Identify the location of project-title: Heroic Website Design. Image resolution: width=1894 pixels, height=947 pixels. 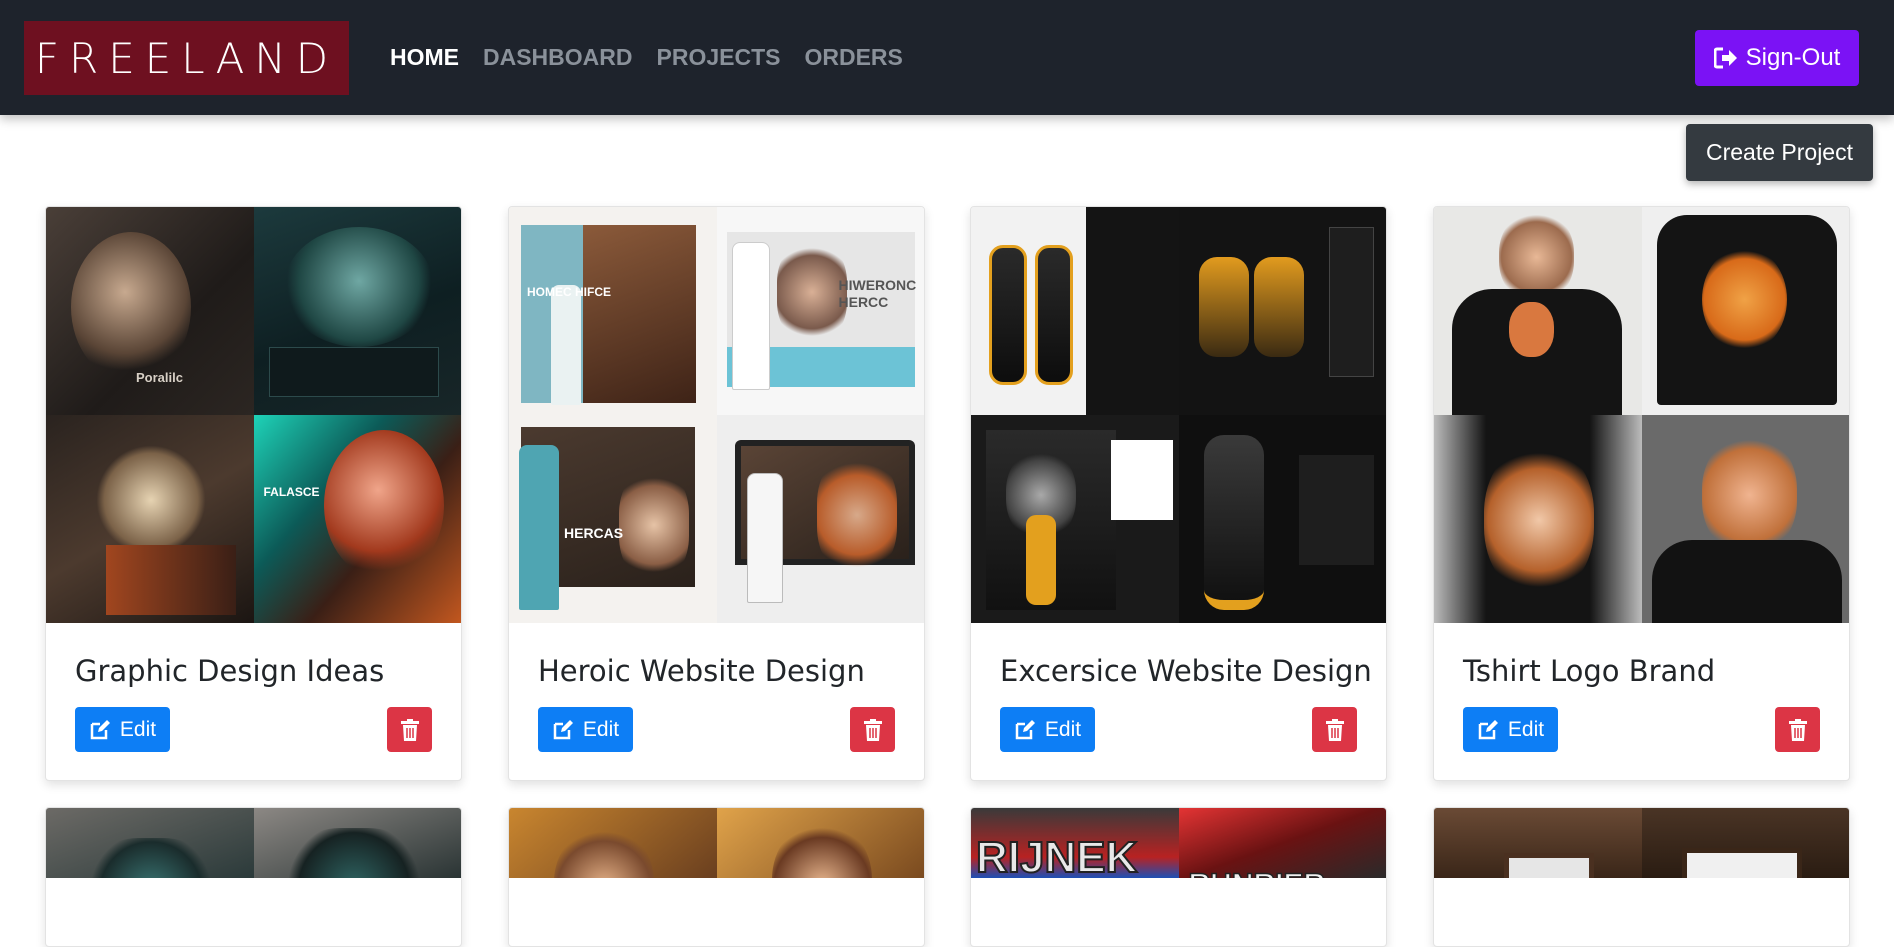
(701, 671).